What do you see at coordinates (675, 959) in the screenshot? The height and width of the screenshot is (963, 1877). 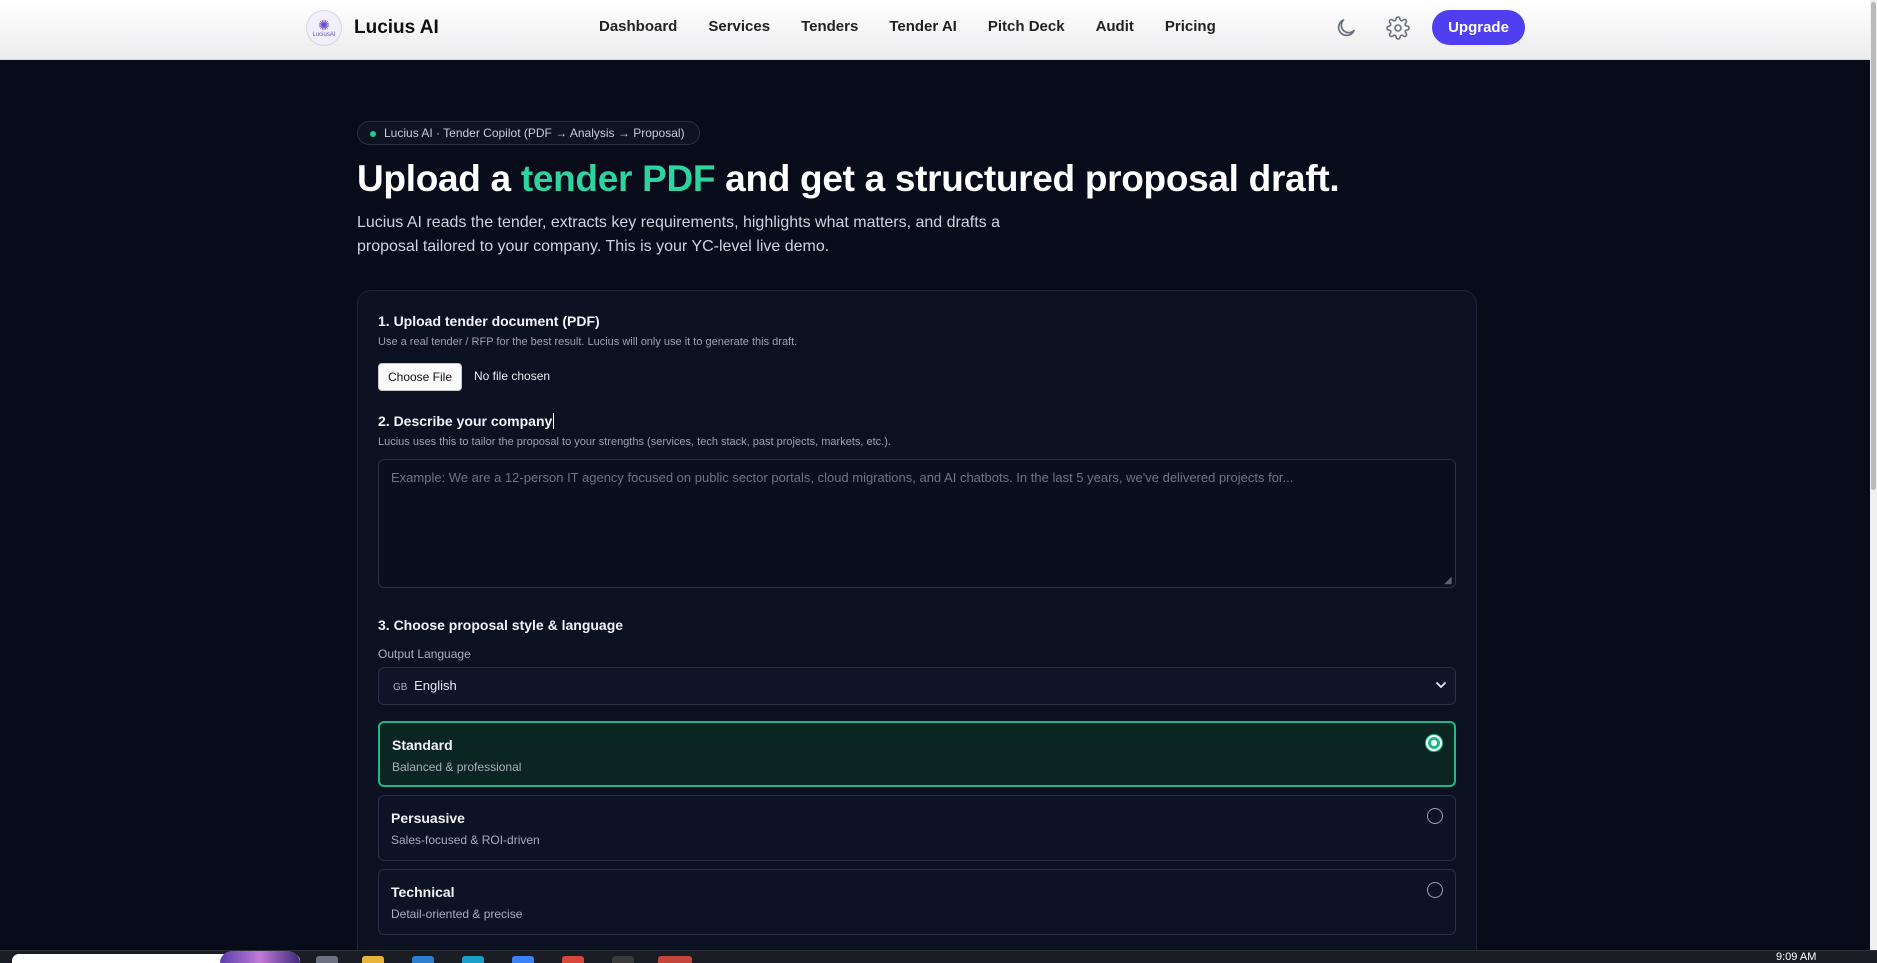 I see `chrome-icon` at bounding box center [675, 959].